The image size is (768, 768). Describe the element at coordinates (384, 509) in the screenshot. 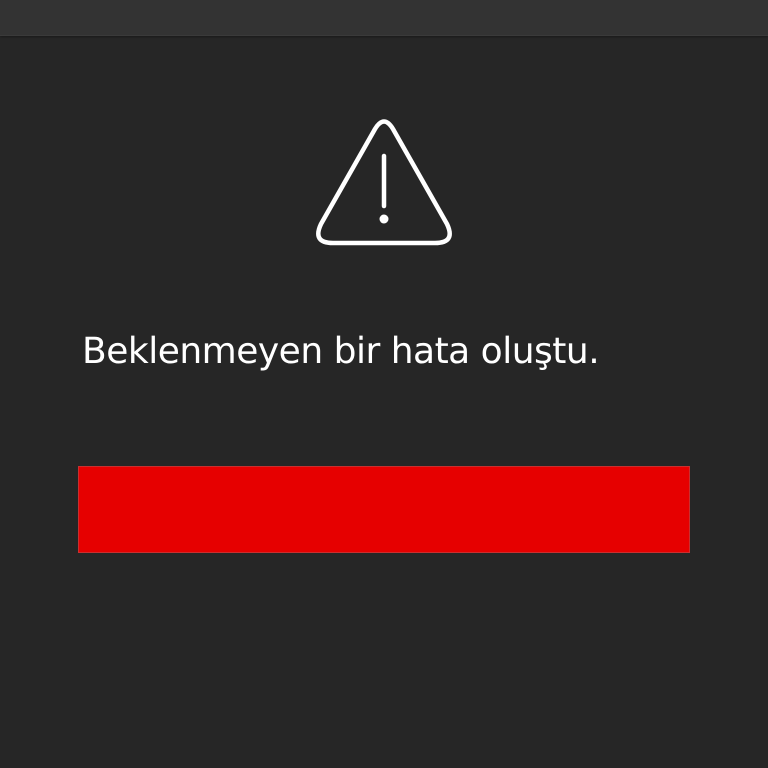

I see `action-button` at that location.